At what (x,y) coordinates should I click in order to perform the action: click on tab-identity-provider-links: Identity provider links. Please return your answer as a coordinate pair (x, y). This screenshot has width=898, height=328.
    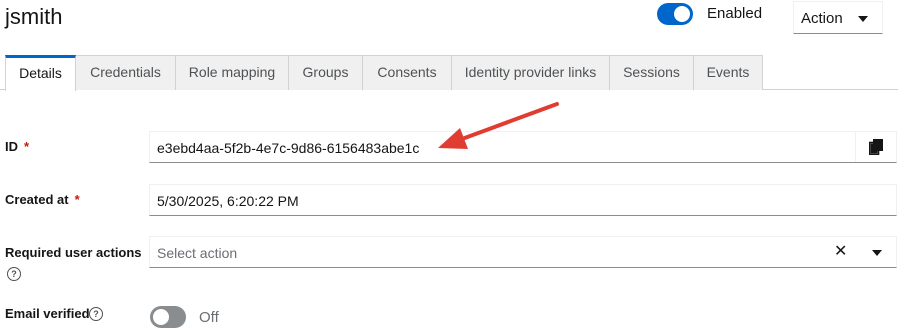
    Looking at the image, I should click on (531, 72).